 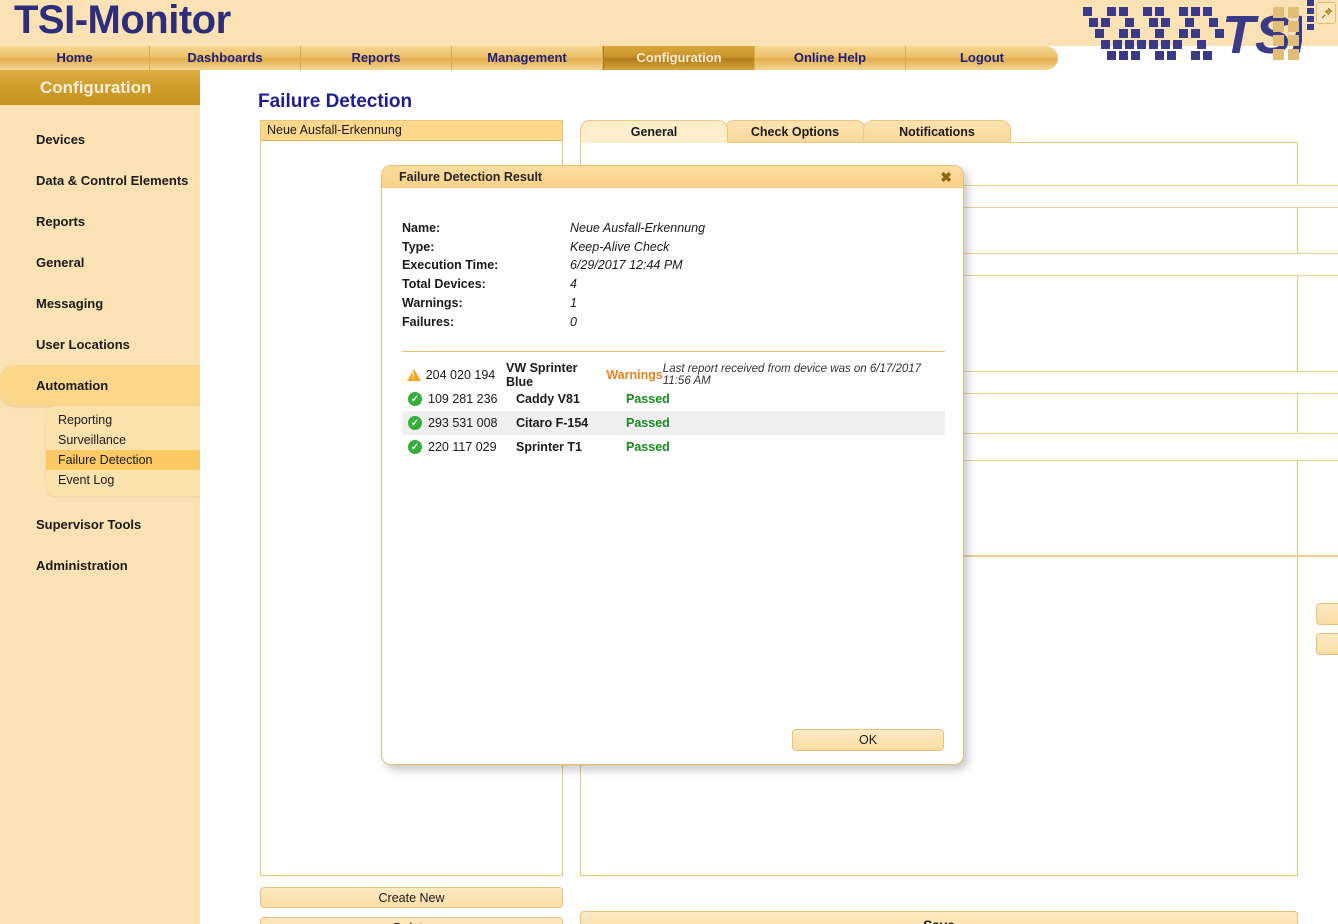 I want to click on dialog-divider, so click(x=673, y=351).